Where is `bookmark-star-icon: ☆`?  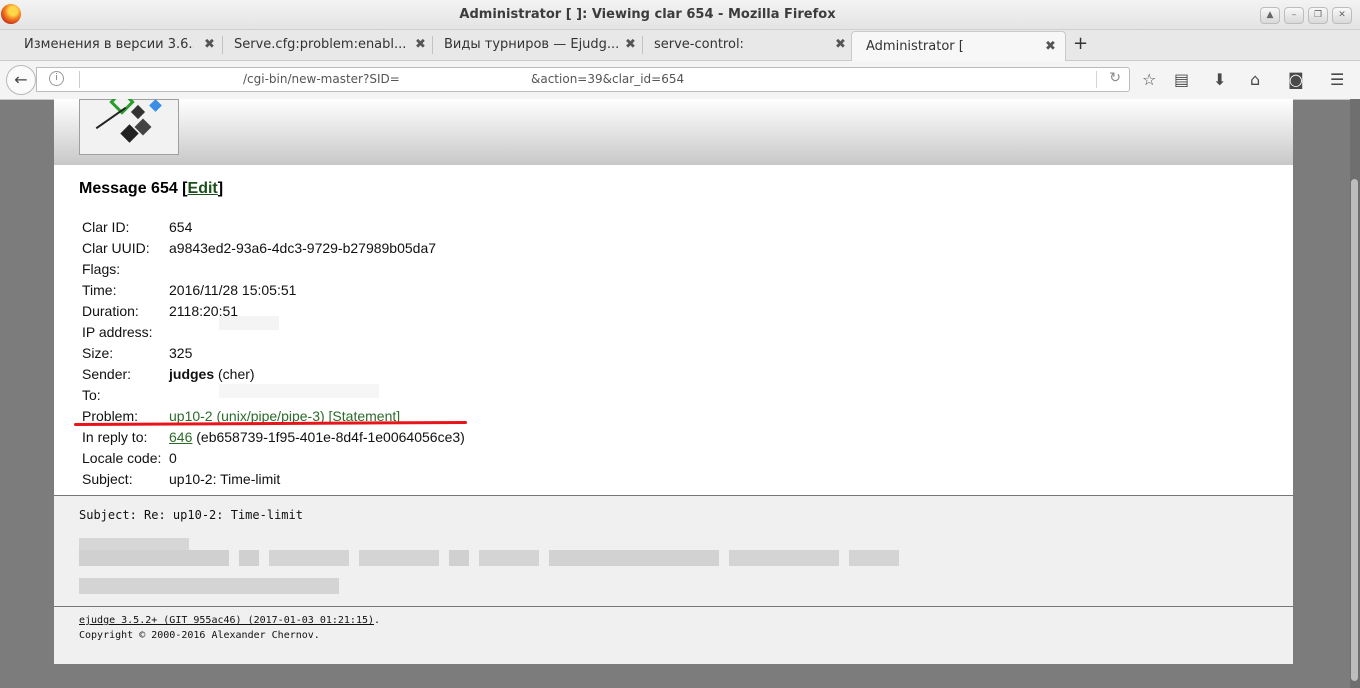
bookmark-star-icon: ☆ is located at coordinates (1149, 79).